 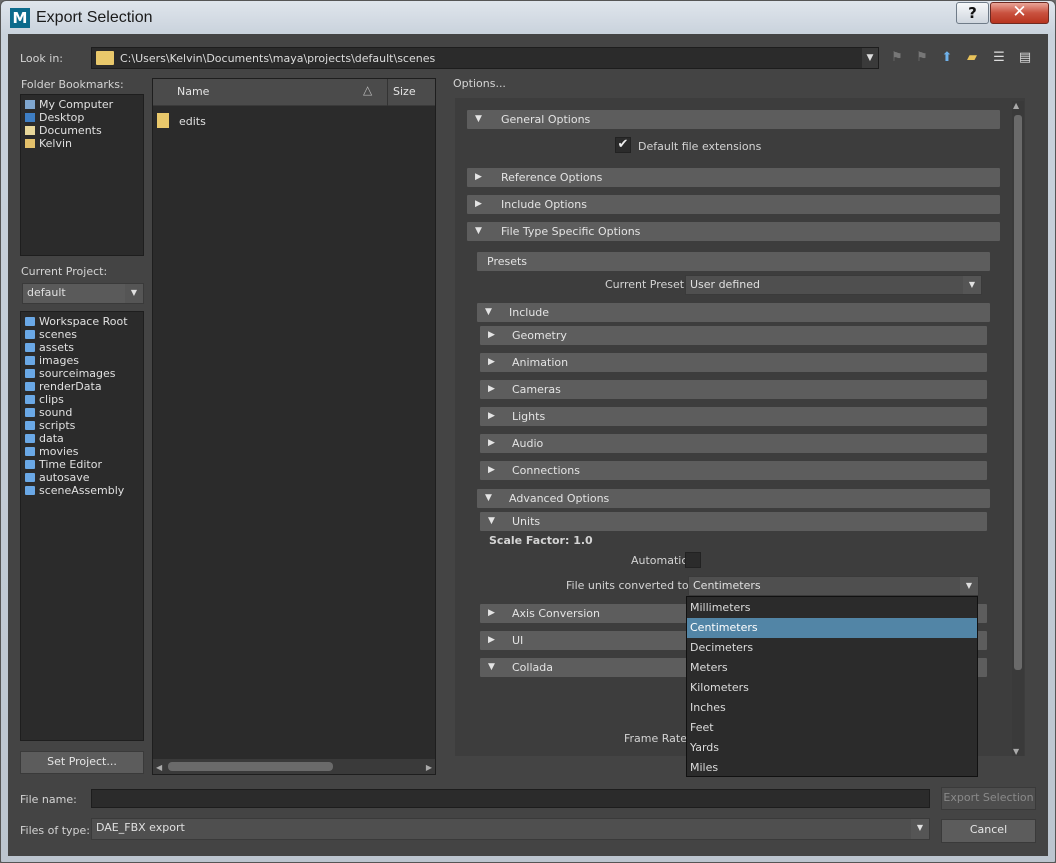 I want to click on automatic-checkbox, so click(x=693, y=560).